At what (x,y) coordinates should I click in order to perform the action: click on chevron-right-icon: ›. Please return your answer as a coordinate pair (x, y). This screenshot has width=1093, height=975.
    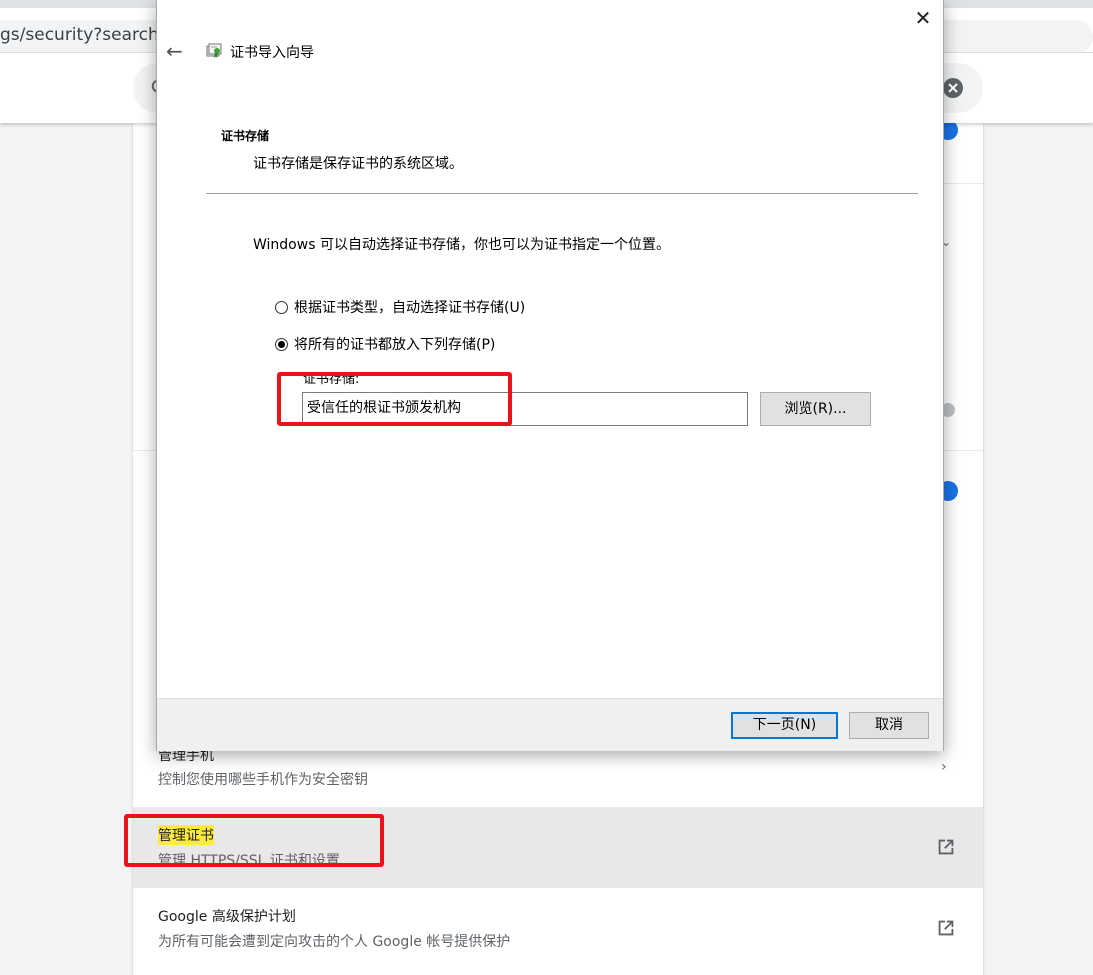
    Looking at the image, I should click on (944, 767).